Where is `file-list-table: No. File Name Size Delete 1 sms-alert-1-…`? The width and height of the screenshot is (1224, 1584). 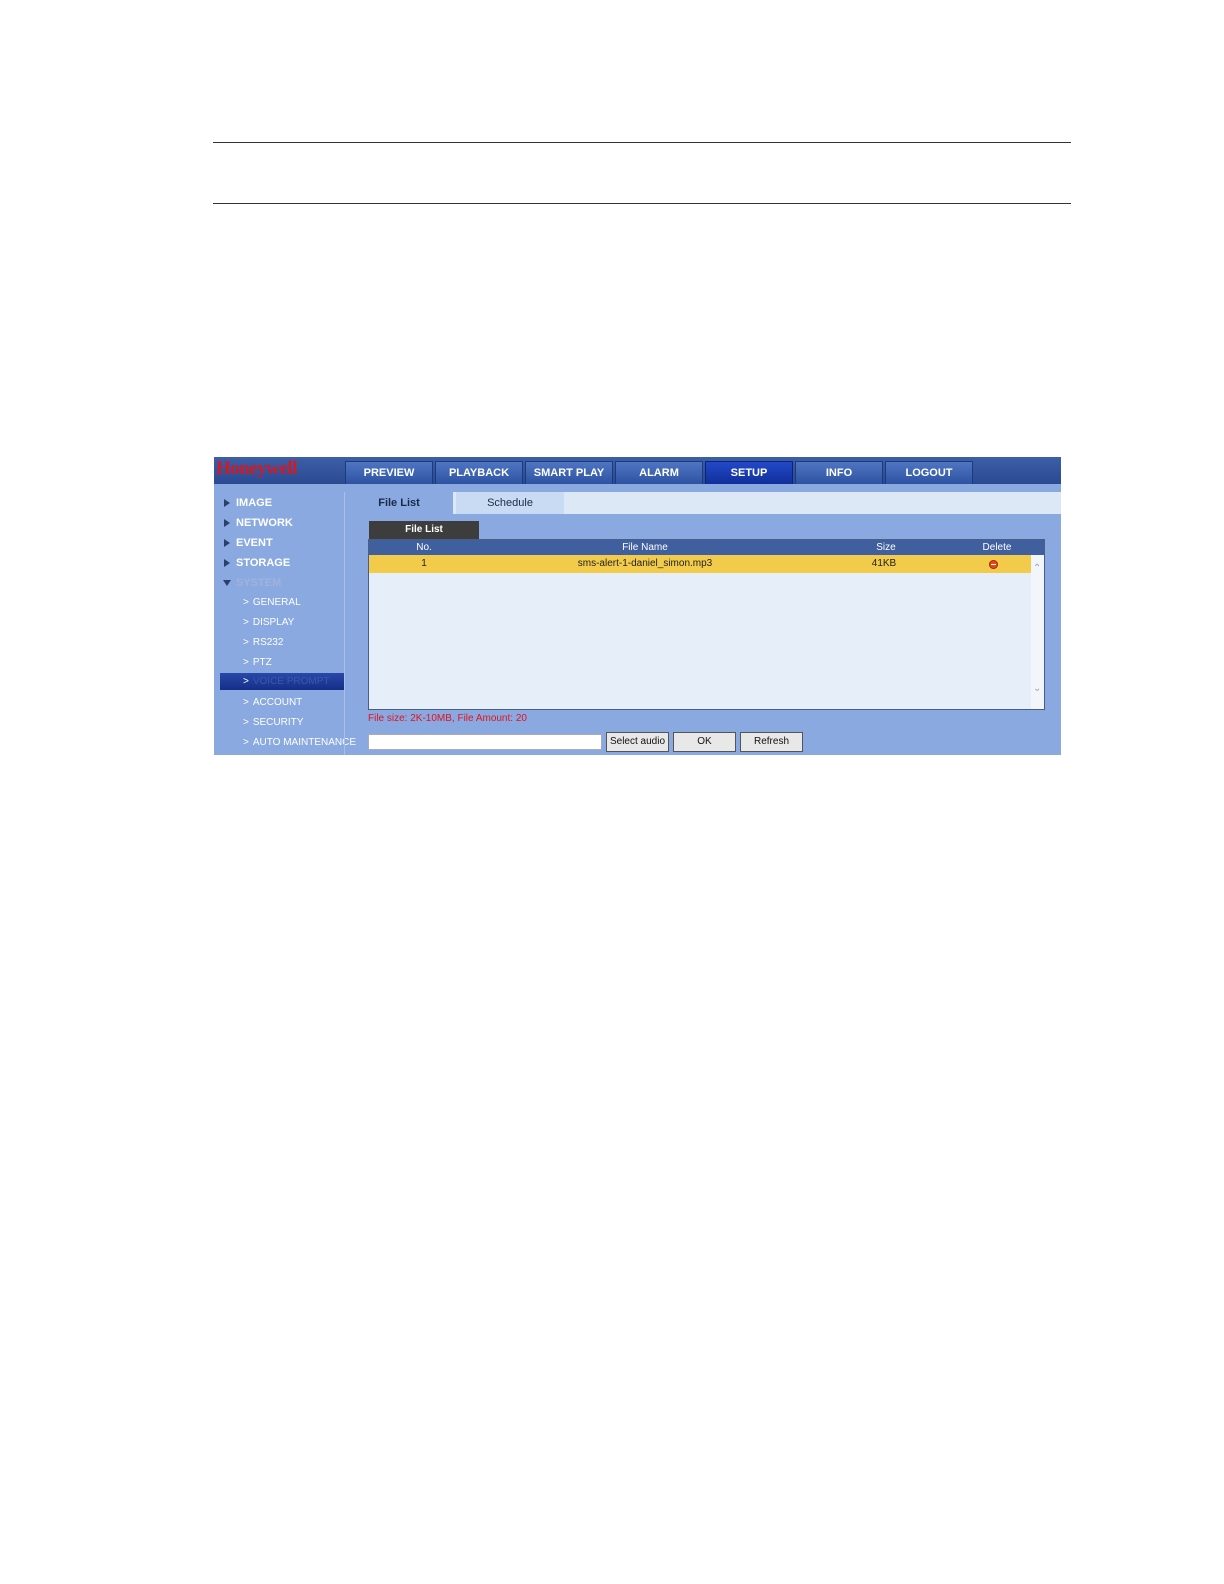 file-list-table: No. File Name Size Delete 1 sms-alert-1-… is located at coordinates (706, 624).